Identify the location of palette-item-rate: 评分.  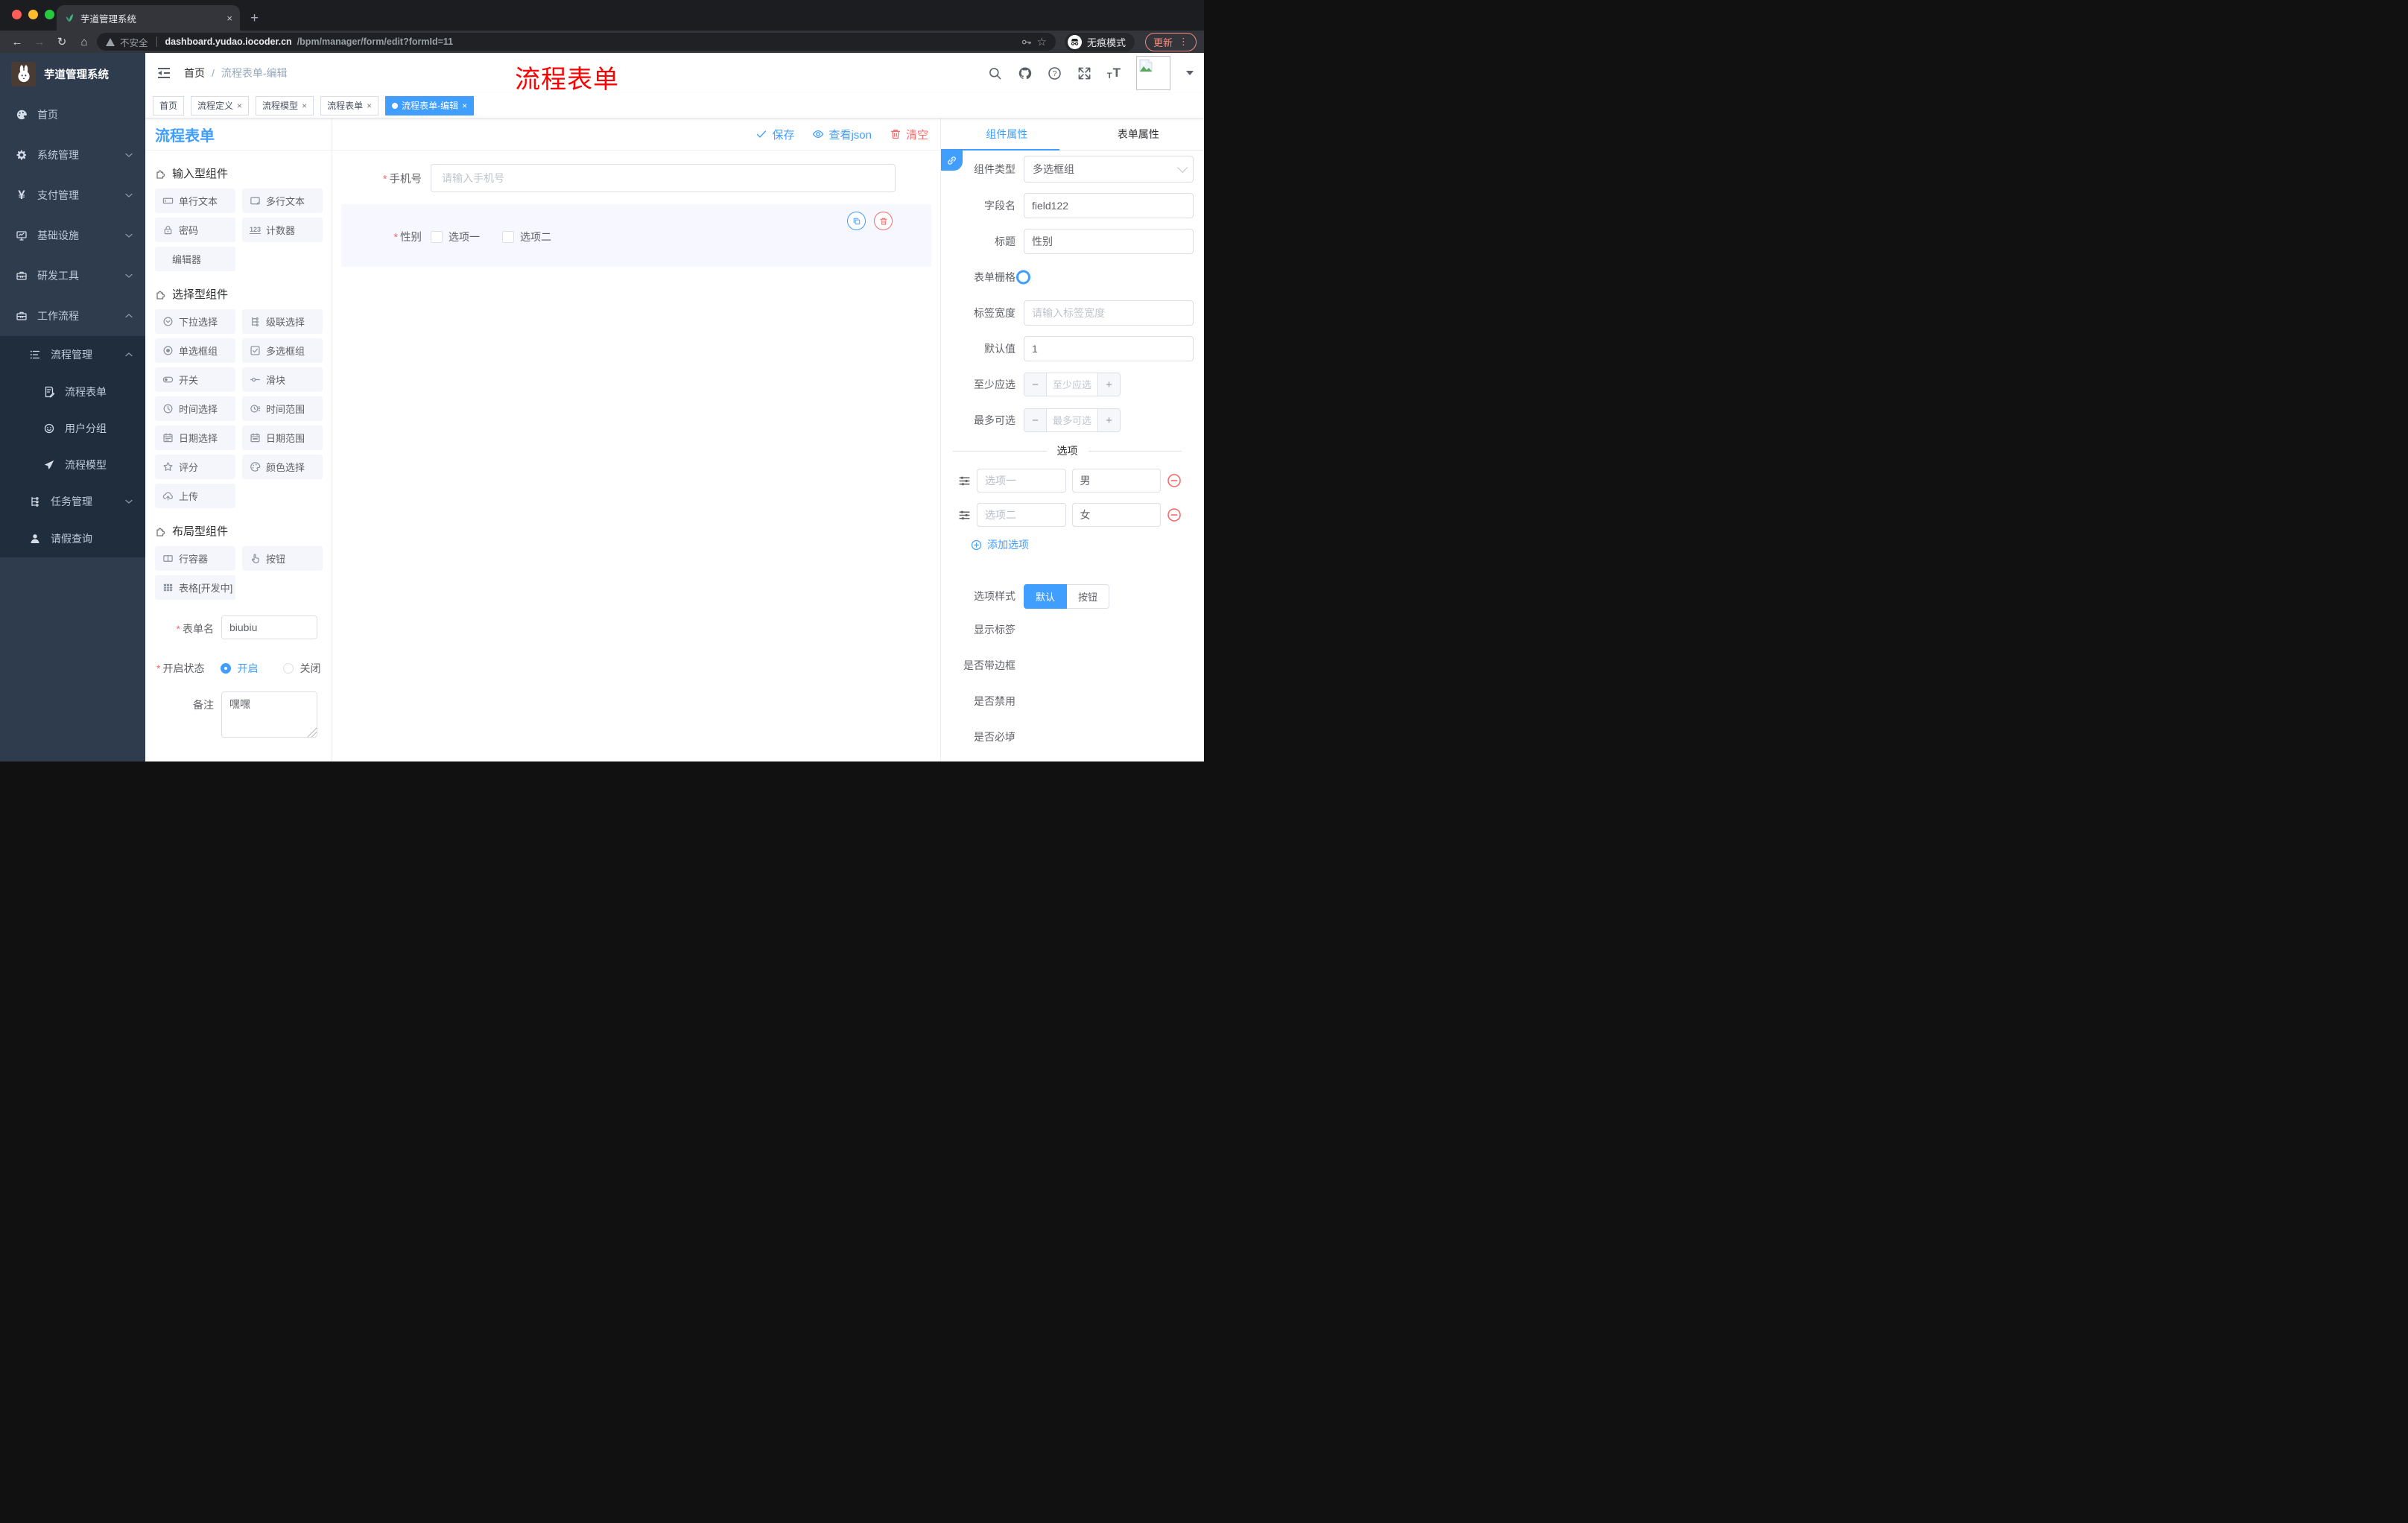
(195, 467).